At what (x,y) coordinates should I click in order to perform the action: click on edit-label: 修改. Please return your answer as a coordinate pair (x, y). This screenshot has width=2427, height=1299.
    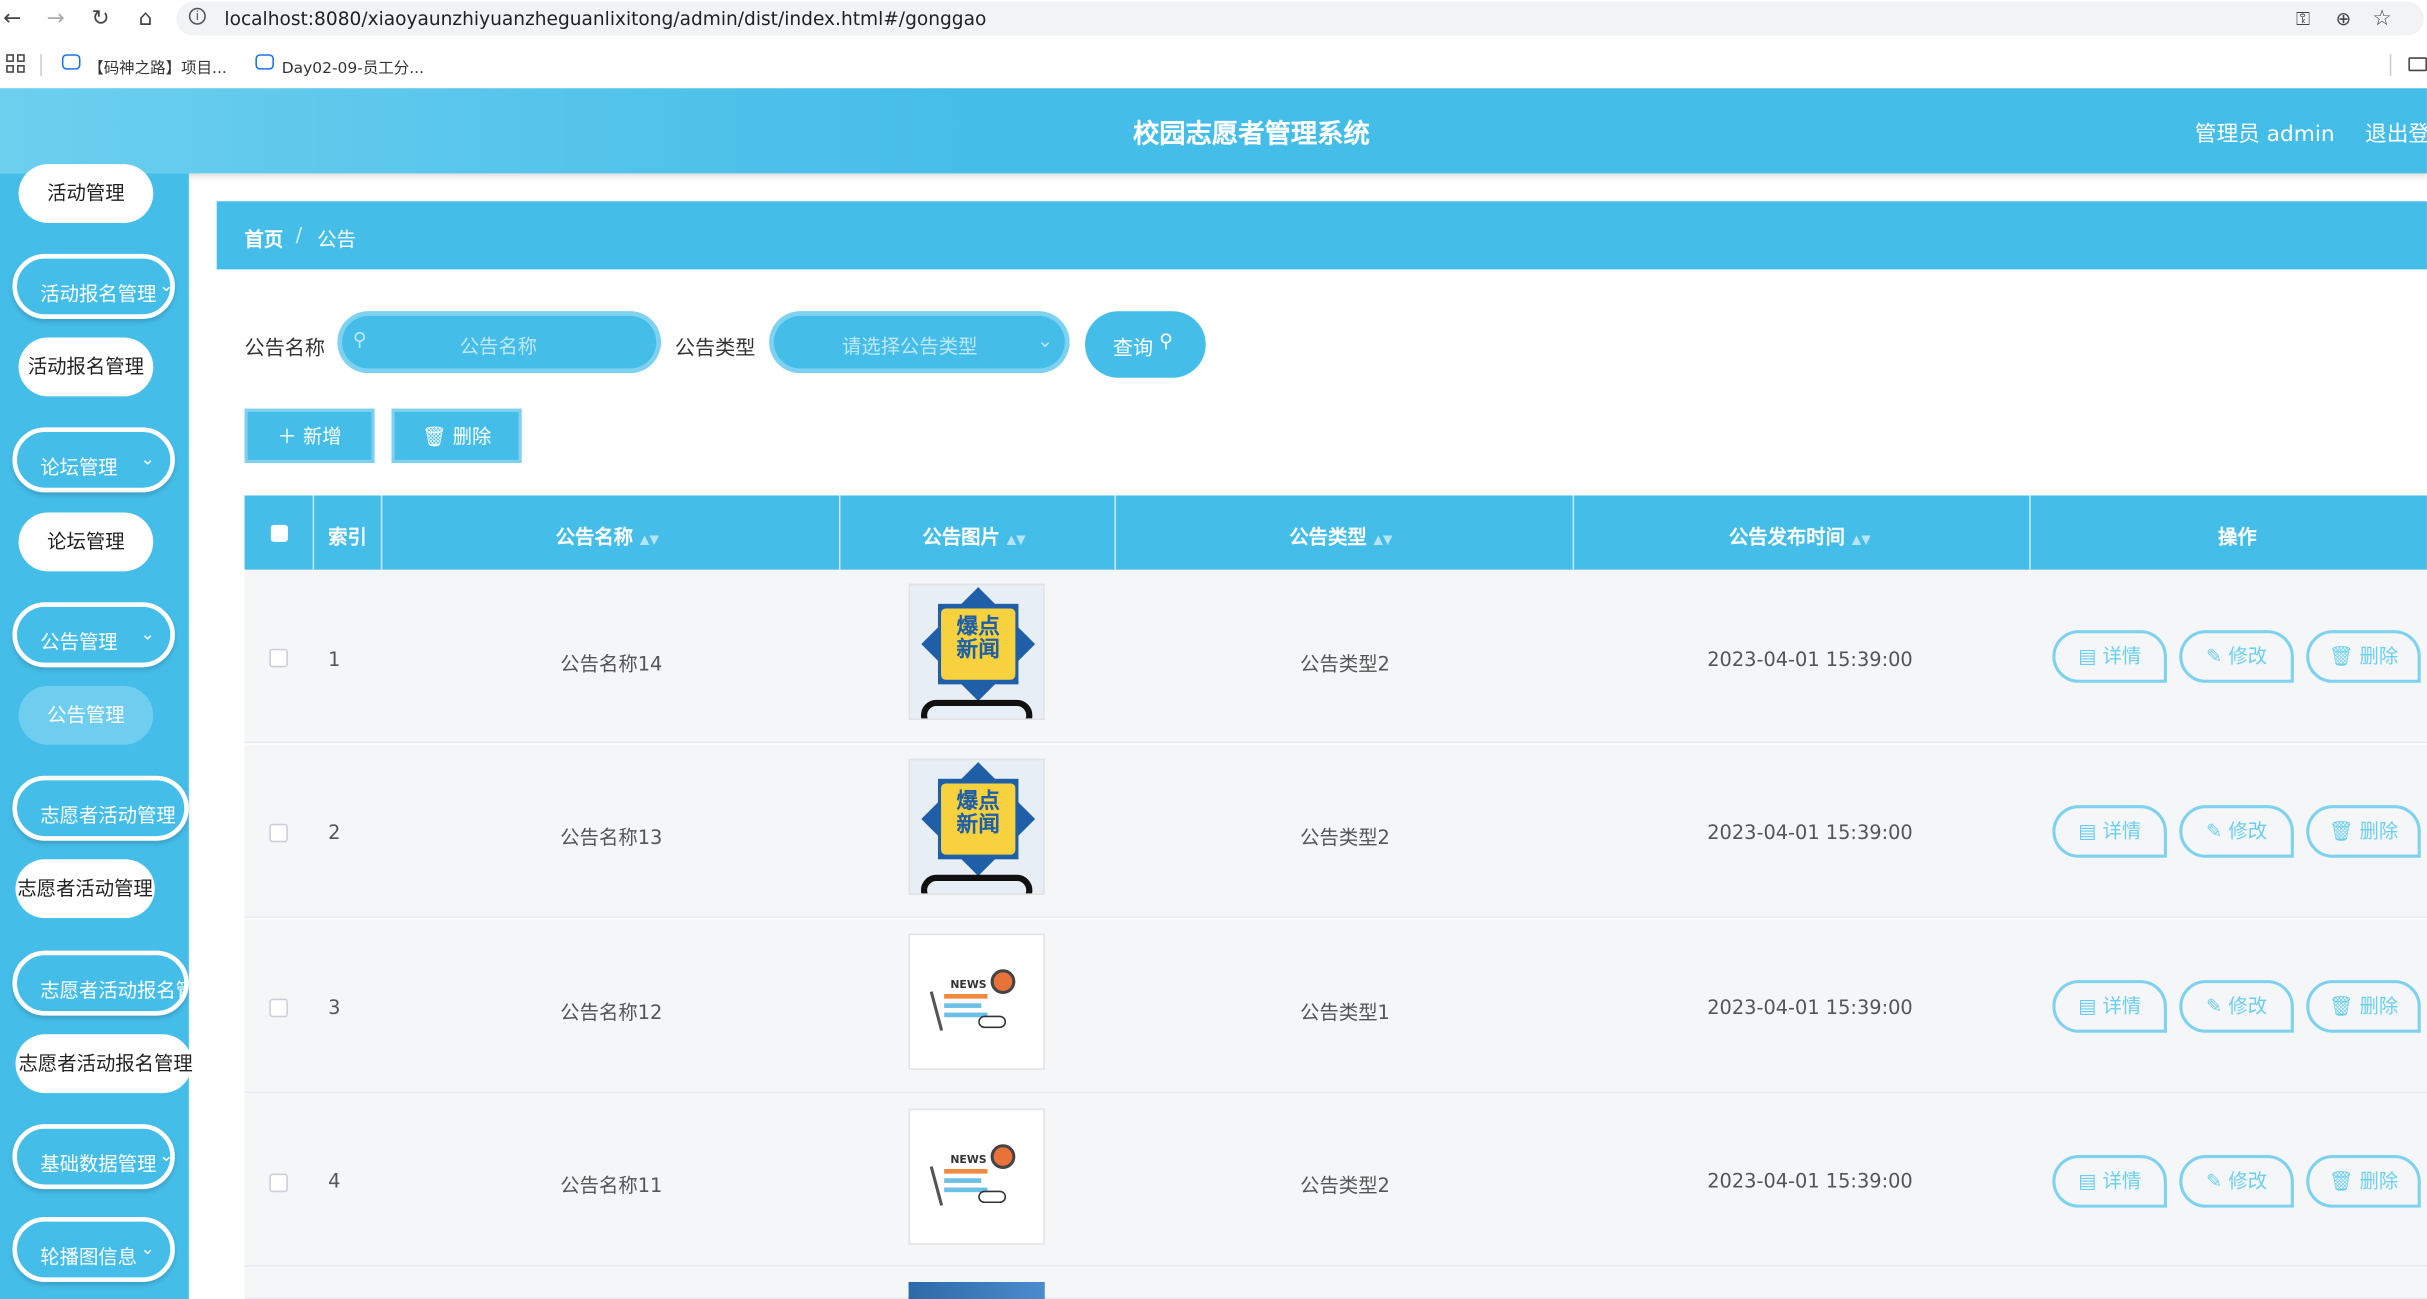
    Looking at the image, I should click on (2248, 831).